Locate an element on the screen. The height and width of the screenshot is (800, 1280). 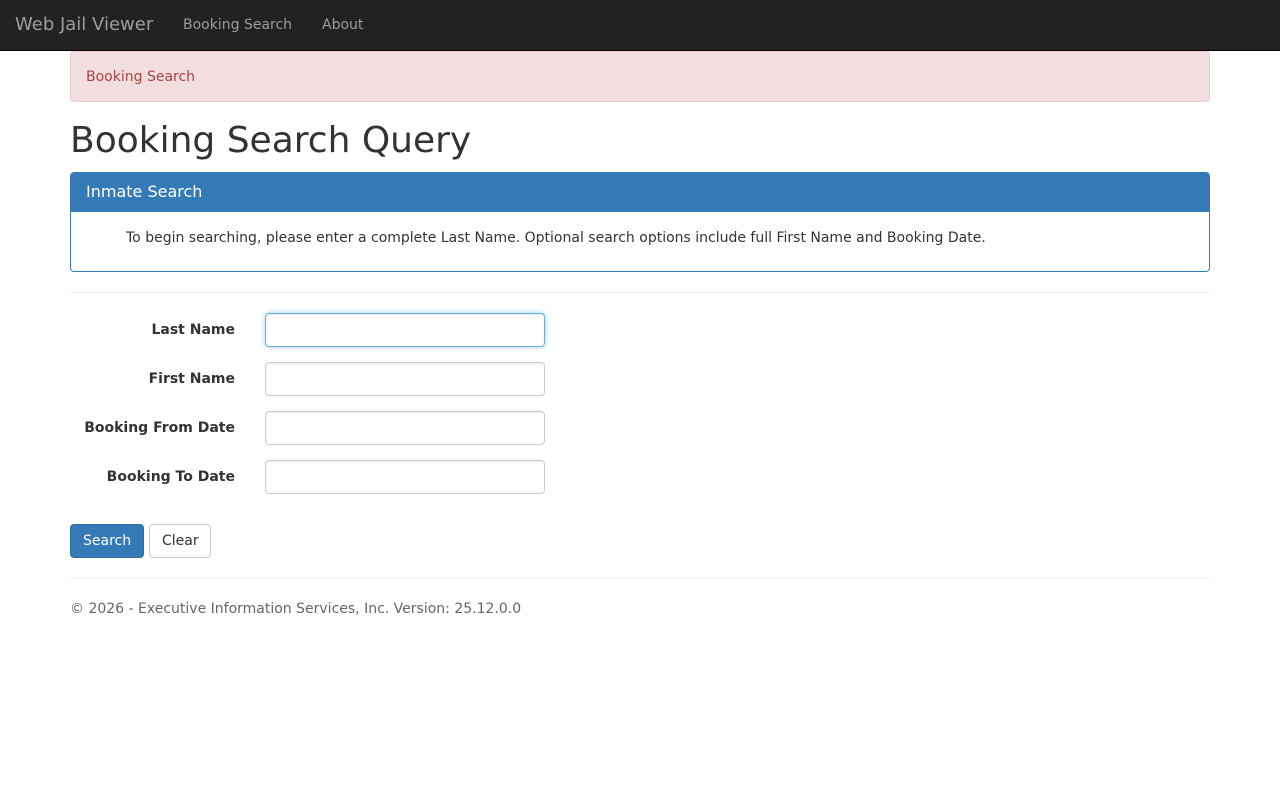
booking-to-date-input is located at coordinates (405, 477).